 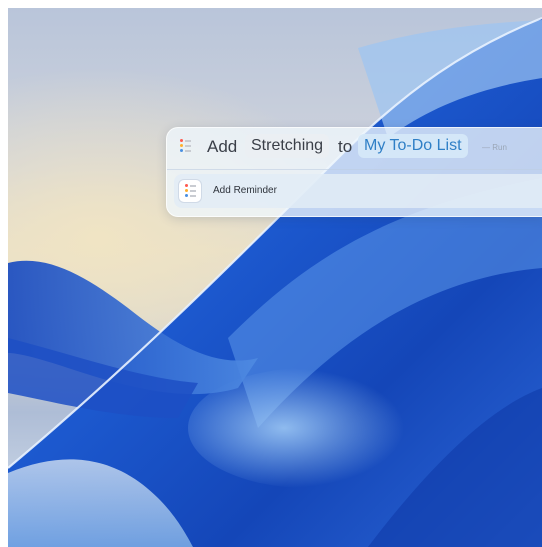 I want to click on list-token: My To-Do List, so click(x=413, y=146).